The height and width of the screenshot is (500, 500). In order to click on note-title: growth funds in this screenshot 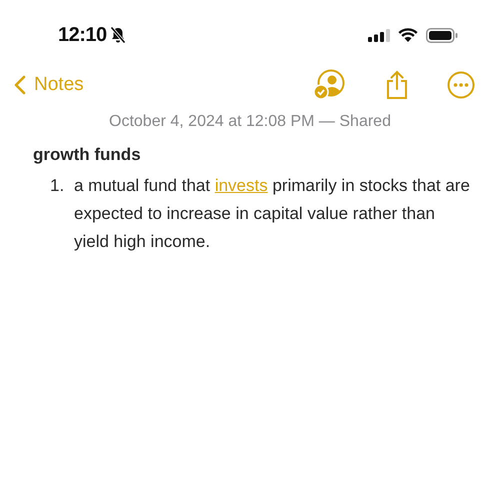, I will do `click(87, 155)`.